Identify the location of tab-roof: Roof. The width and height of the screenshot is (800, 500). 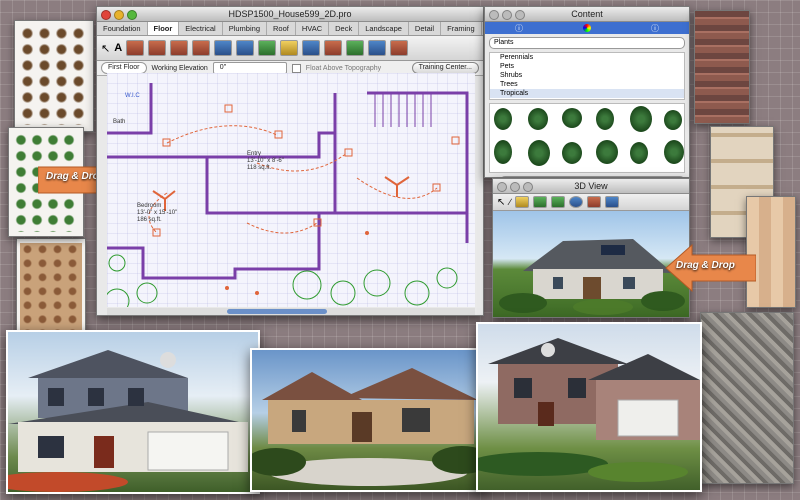
(281, 28).